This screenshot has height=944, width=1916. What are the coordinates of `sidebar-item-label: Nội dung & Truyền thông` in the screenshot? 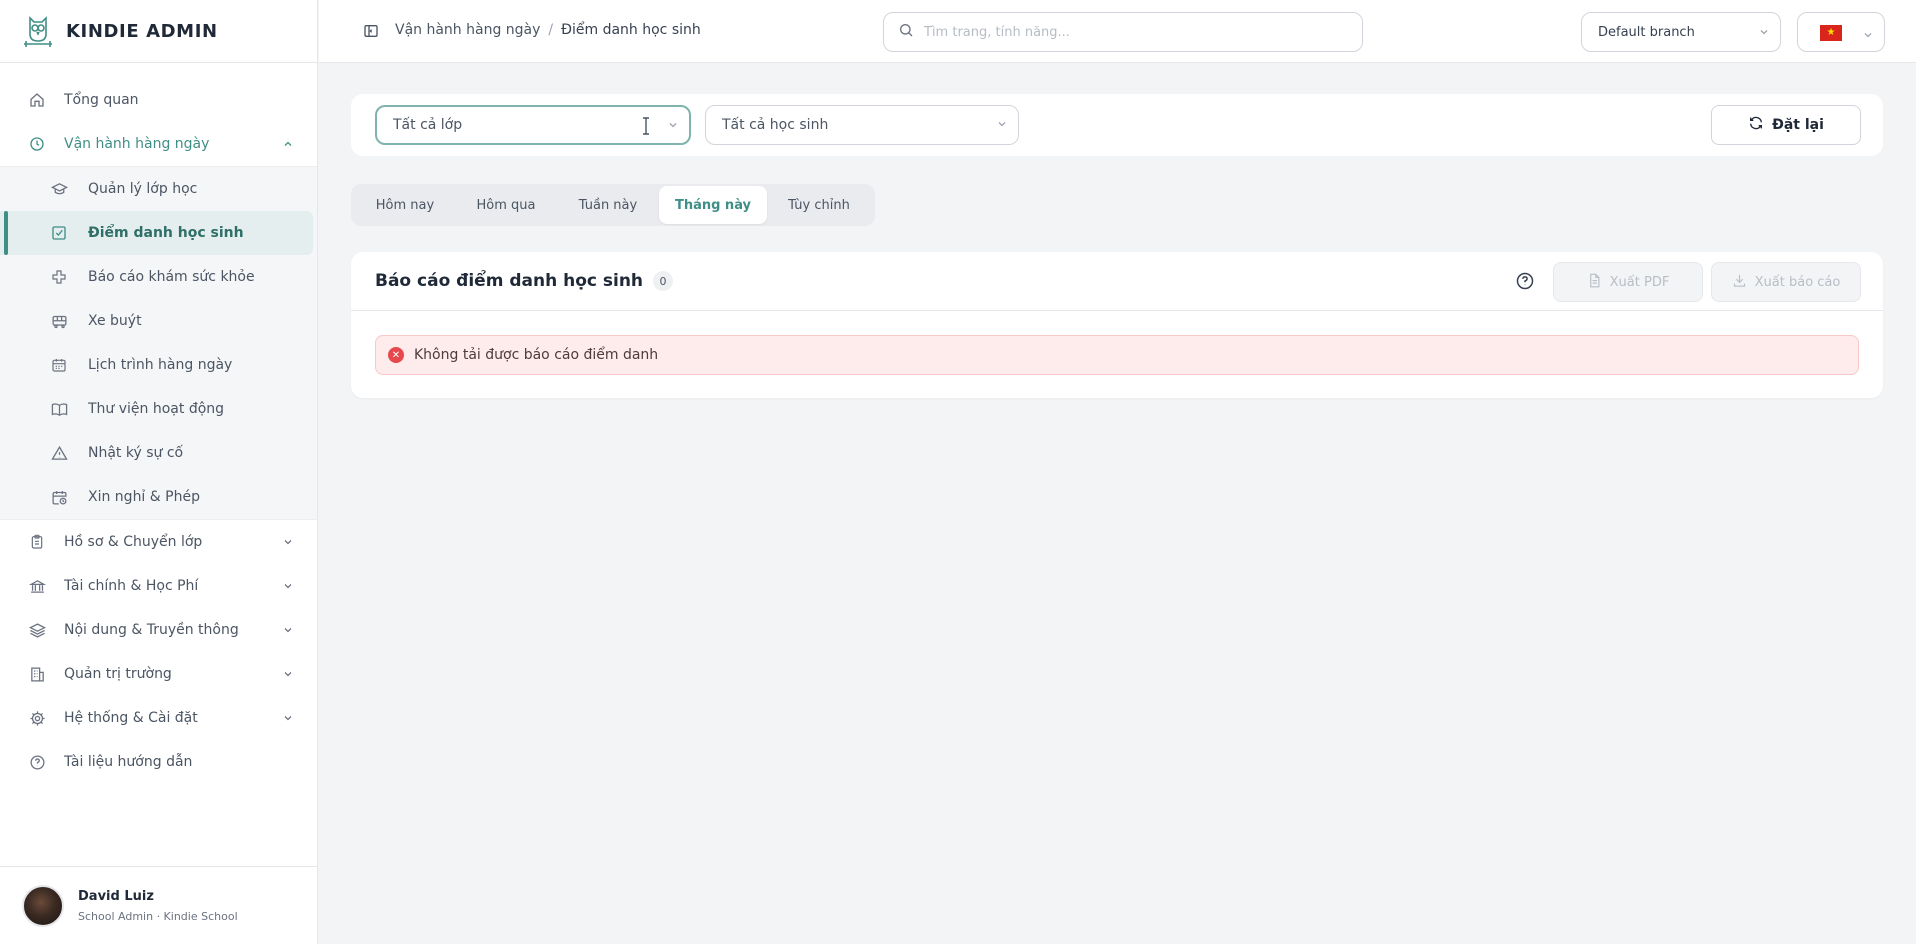 It's located at (151, 630).